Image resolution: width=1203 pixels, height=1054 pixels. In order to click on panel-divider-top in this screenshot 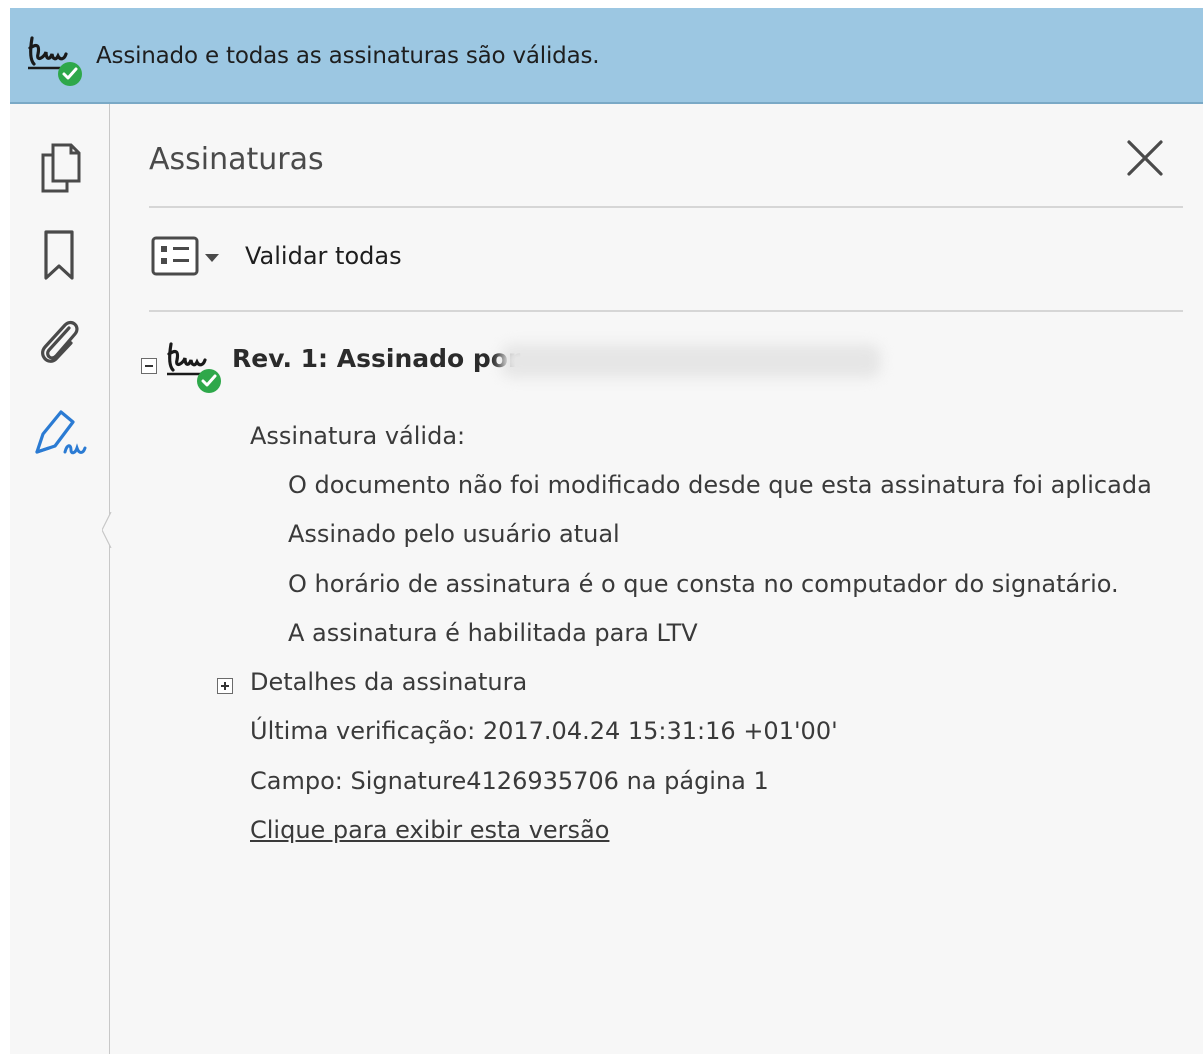, I will do `click(666, 207)`.